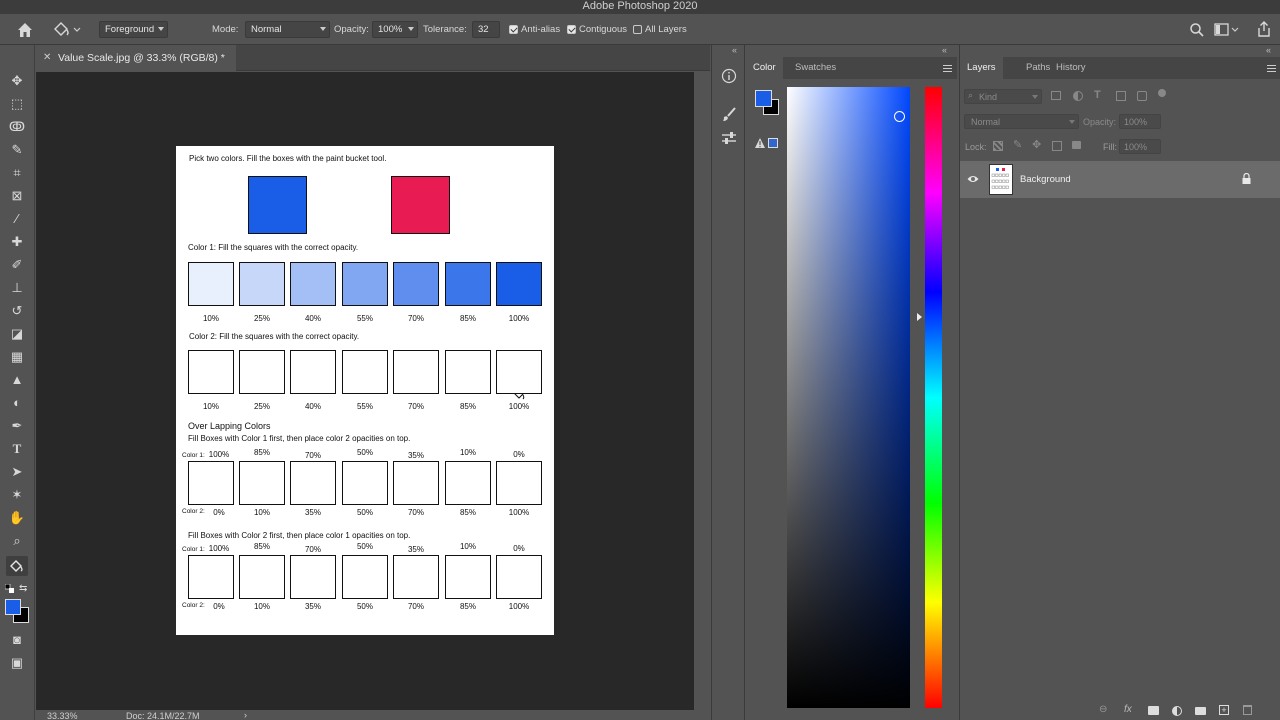 Image resolution: width=1280 pixels, height=720 pixels. What do you see at coordinates (1264, 29) in the screenshot?
I see `share-icon` at bounding box center [1264, 29].